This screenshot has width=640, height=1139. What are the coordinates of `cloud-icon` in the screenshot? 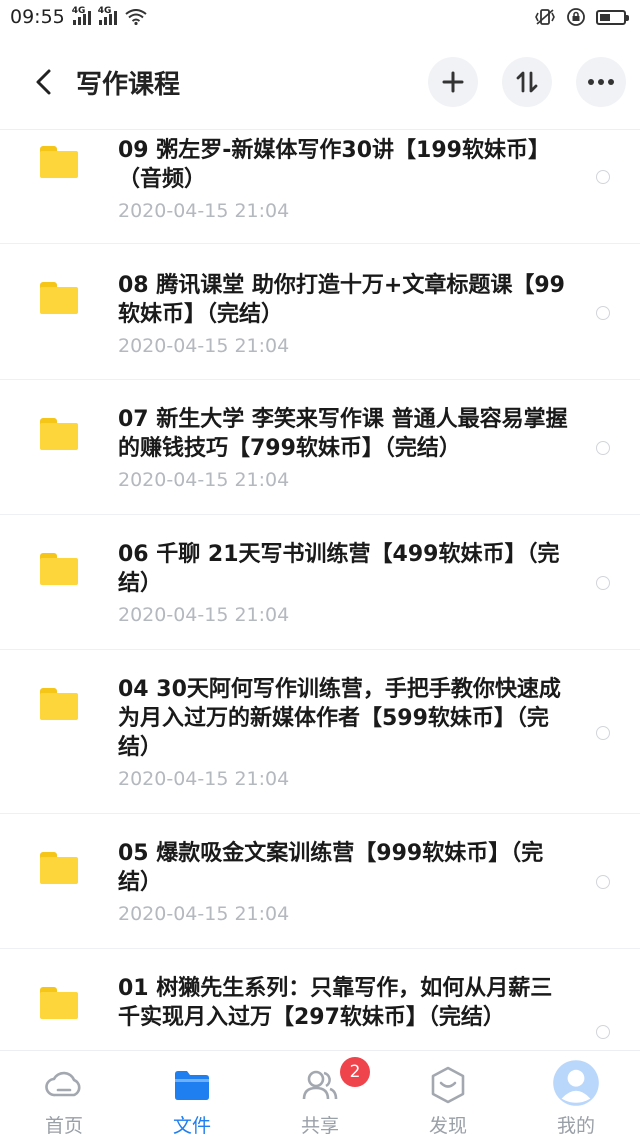 It's located at (63, 1084).